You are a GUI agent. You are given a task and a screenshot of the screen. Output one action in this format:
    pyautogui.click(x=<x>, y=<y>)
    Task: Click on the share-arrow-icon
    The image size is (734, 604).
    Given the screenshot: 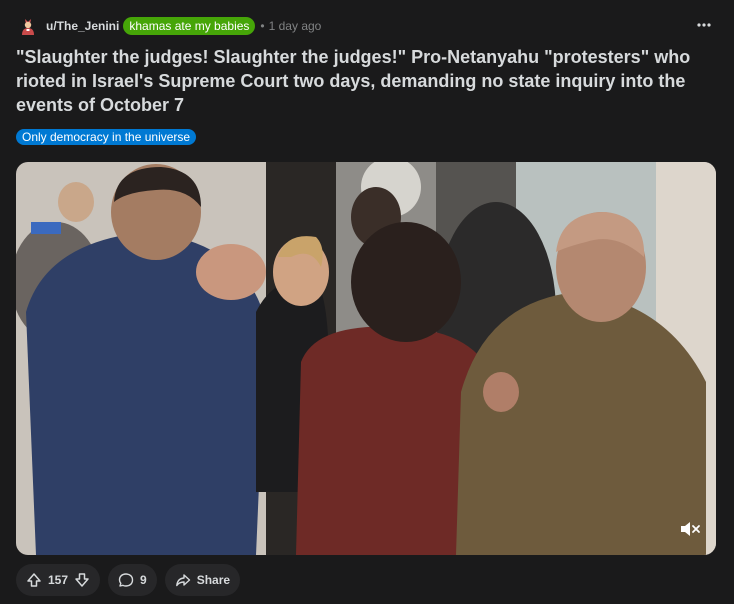 What is the action you would take?
    pyautogui.click(x=183, y=580)
    